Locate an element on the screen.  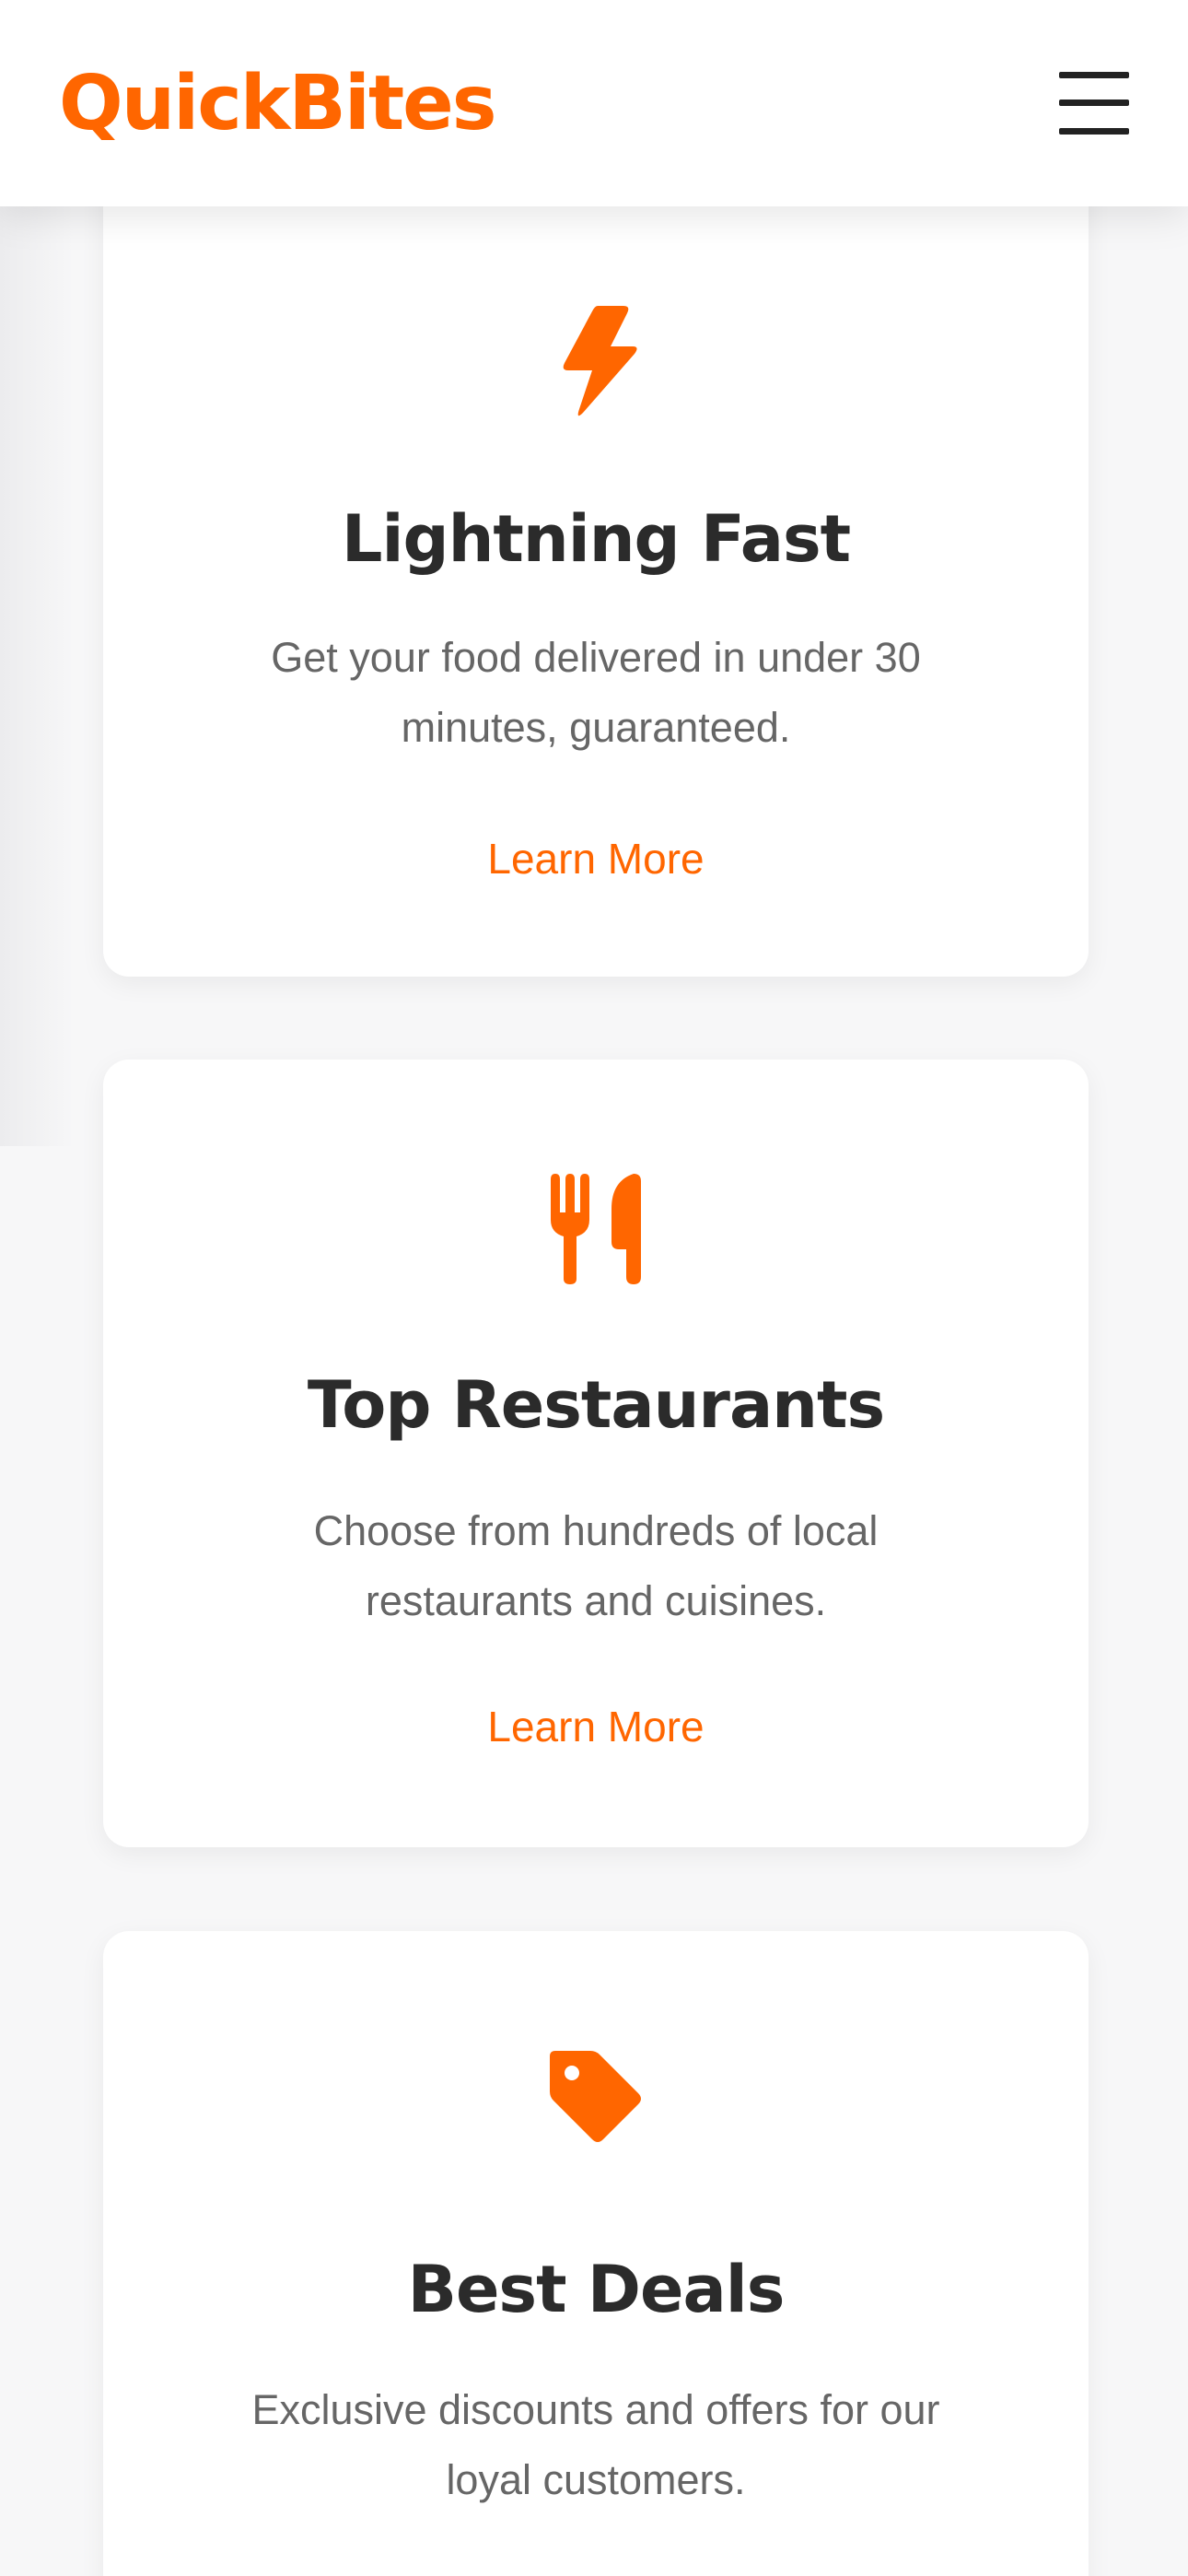
description-line: Exclusive discounts and offers for our is located at coordinates (595, 2409).